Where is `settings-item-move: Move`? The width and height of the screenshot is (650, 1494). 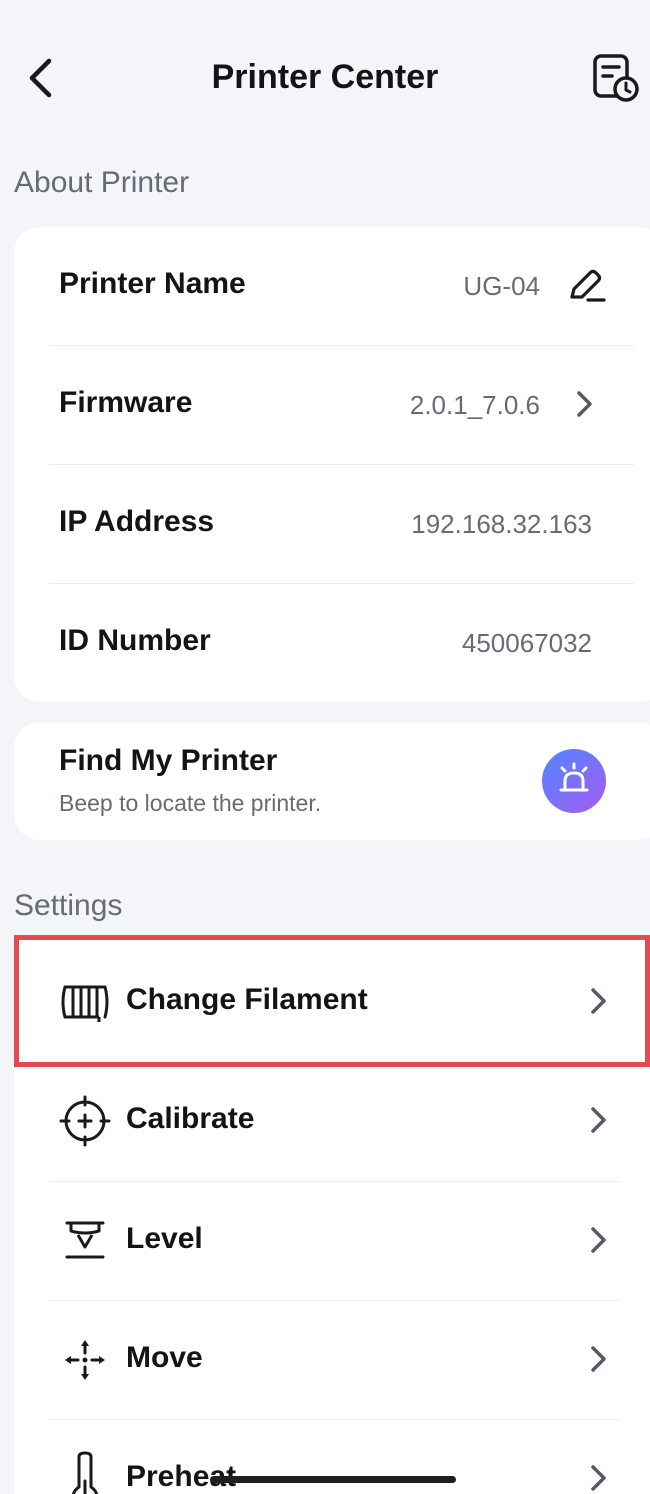
settings-item-move: Move is located at coordinates (332, 1360).